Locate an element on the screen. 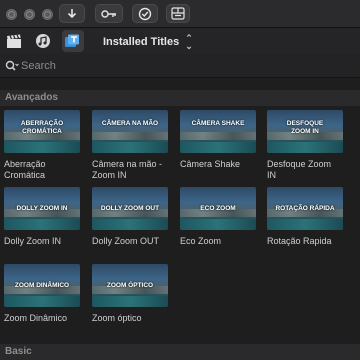 The image size is (360, 360). workspace-layout-button is located at coordinates (178, 13).